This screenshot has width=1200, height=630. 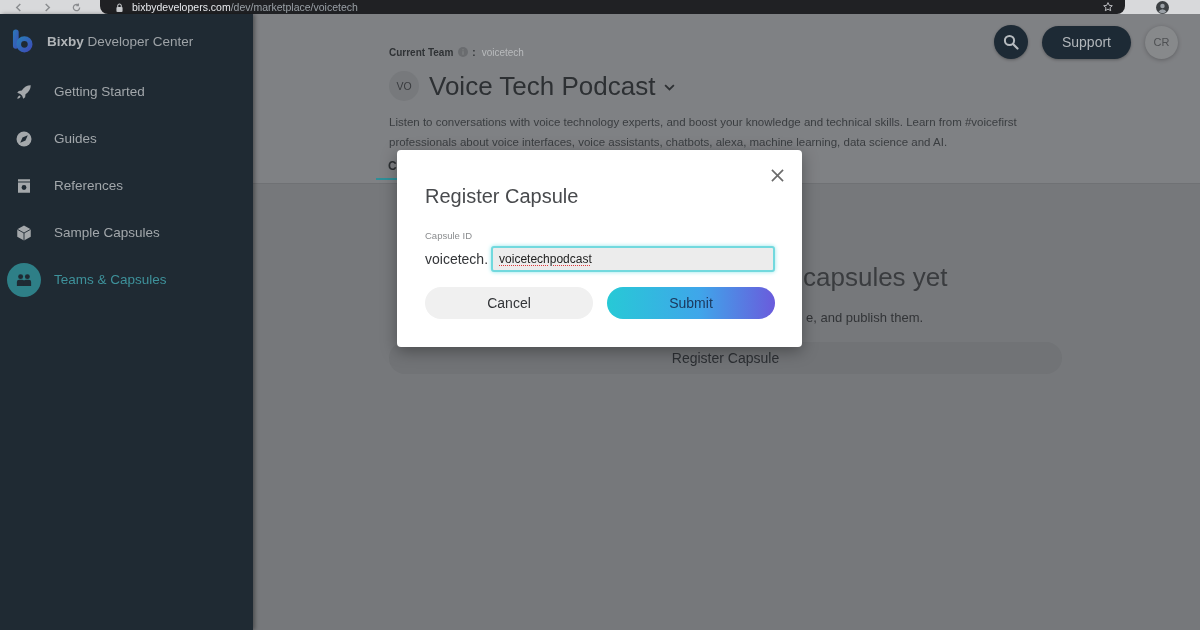 I want to click on compass-icon, so click(x=24, y=138).